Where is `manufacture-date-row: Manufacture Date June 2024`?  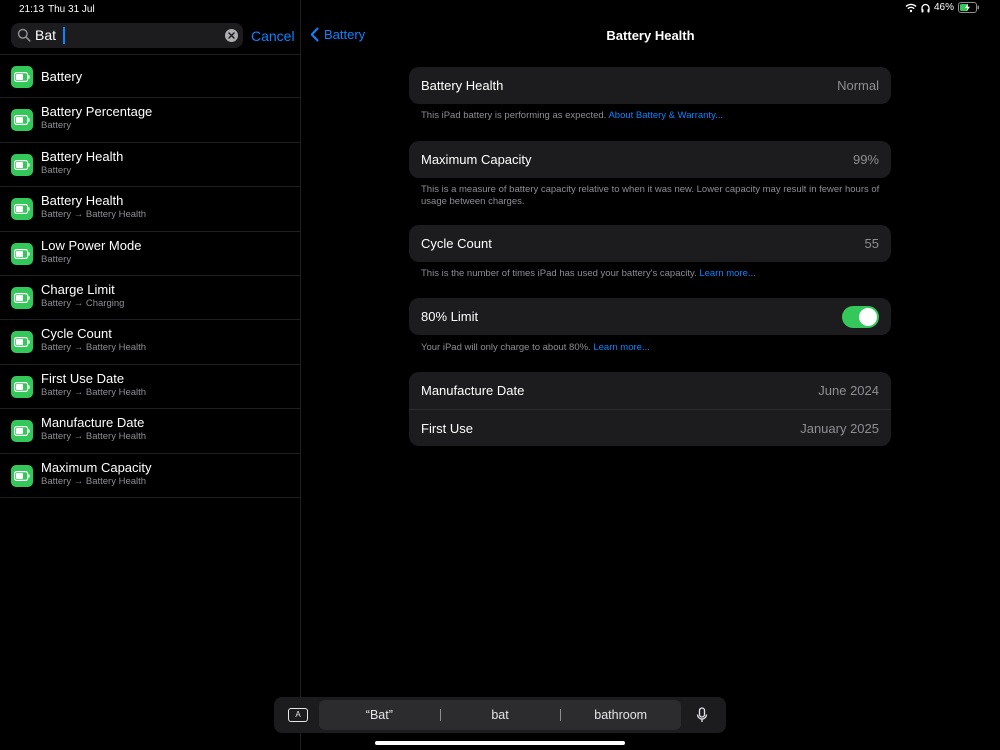
manufacture-date-row: Manufacture Date June 2024 is located at coordinates (650, 390).